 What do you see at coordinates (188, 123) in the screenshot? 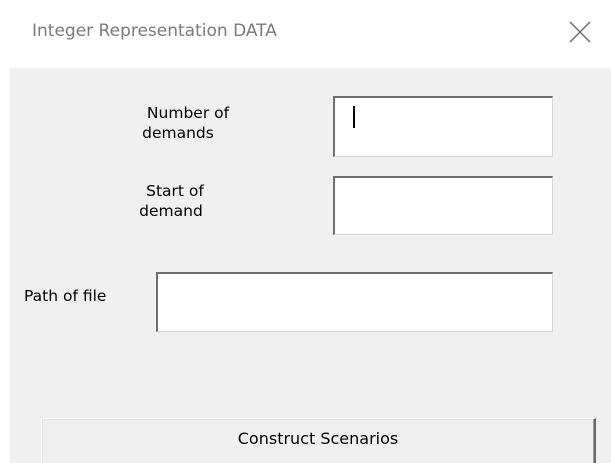
I see `number-of-demands-label: Number of demands` at bounding box center [188, 123].